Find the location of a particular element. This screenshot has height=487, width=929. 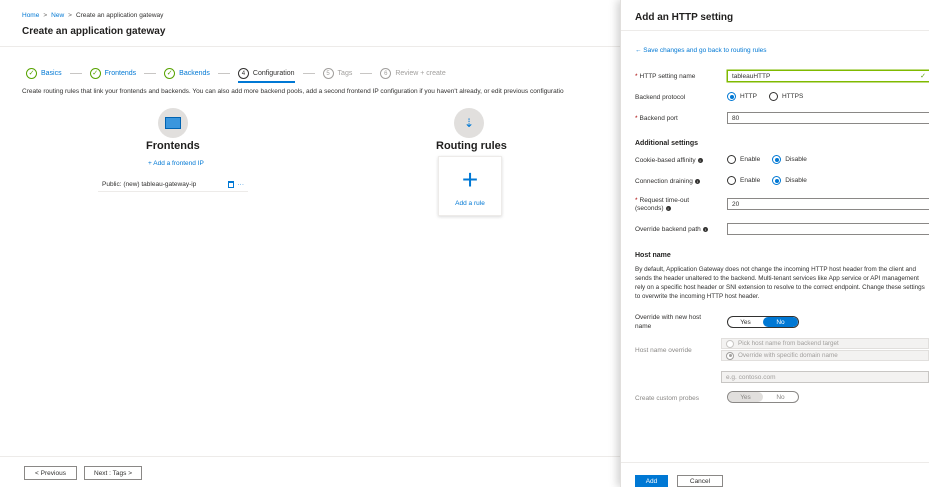

step-label: Frontends is located at coordinates (120, 73).